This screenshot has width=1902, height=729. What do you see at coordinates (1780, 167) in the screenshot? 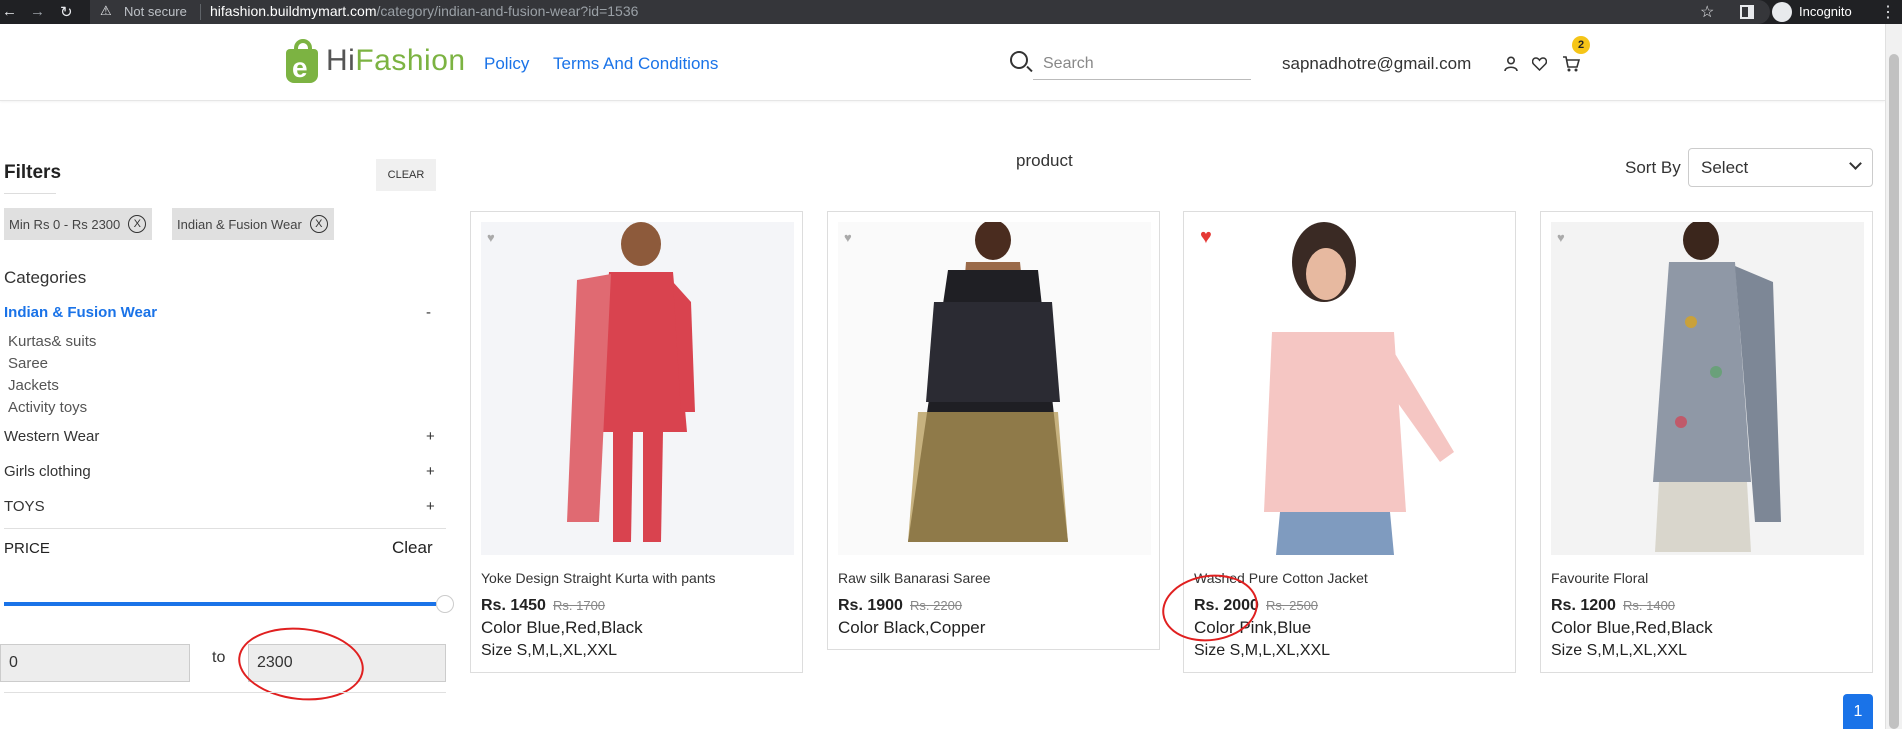
I see `sort-select: Select` at bounding box center [1780, 167].